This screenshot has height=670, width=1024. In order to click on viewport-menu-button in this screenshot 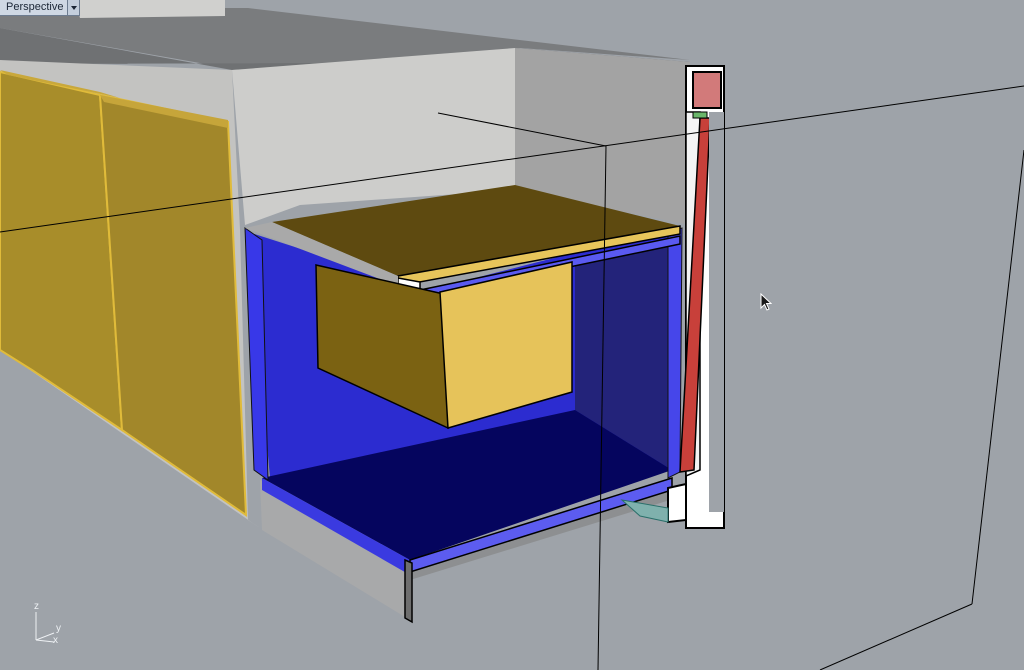, I will do `click(73, 7)`.